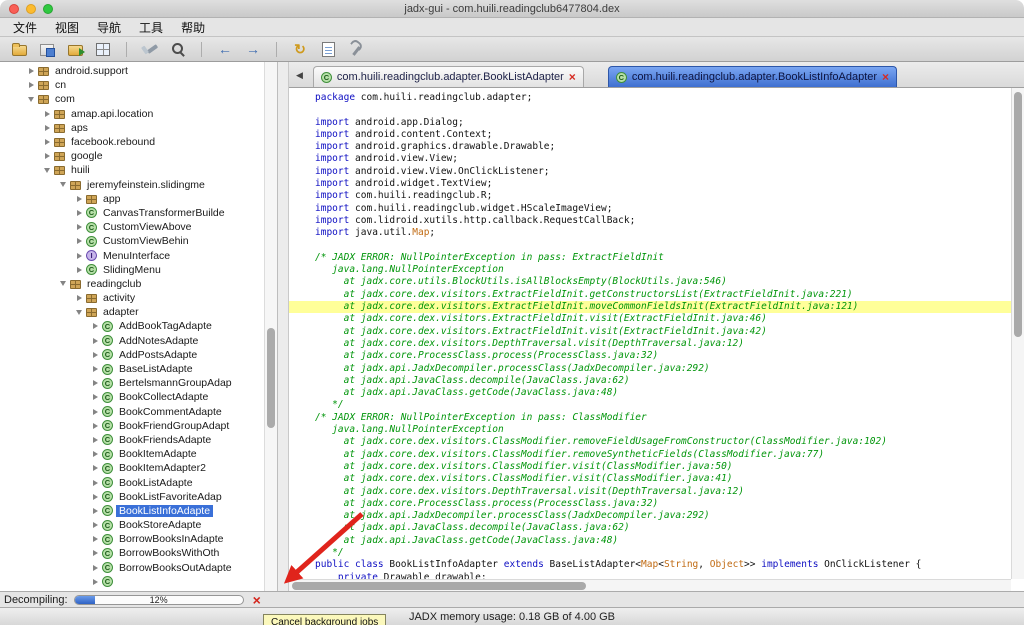 This screenshot has width=1024, height=625. I want to click on tree-item: C BorrowBooksOutAdapte, so click(132, 568).